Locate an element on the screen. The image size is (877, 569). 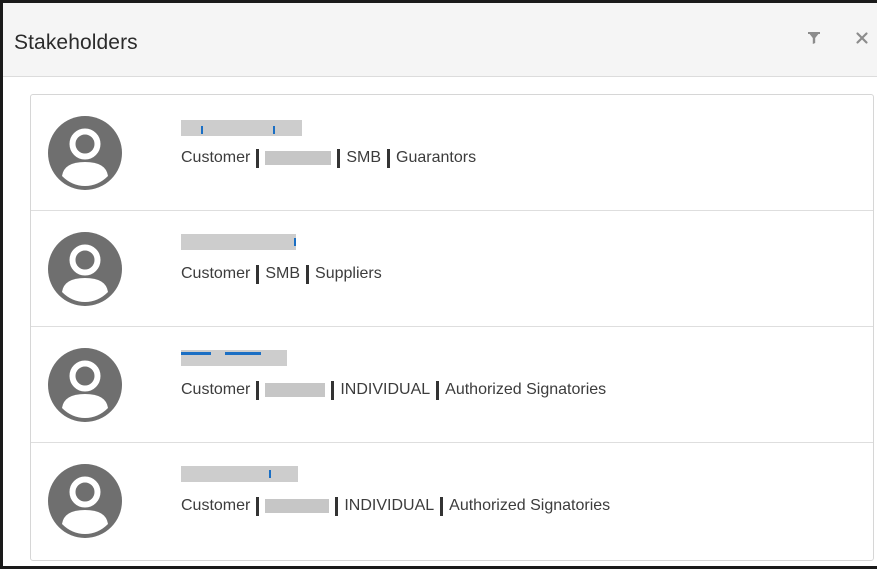
stakeholder-meta: Customer SMB Suppliers is located at coordinates (281, 274).